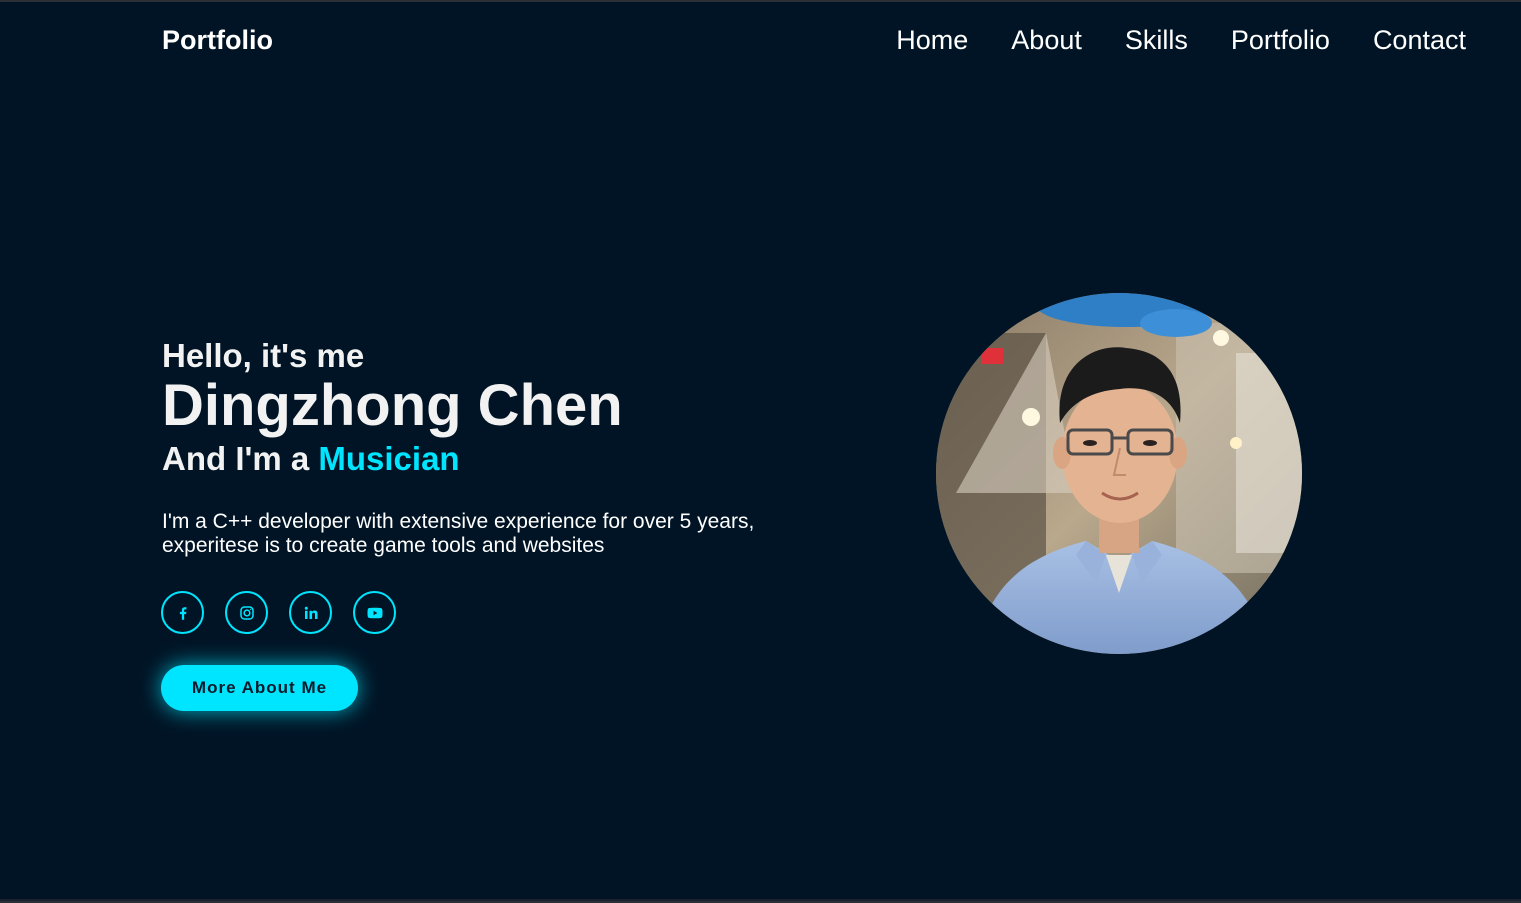  I want to click on nav-skills: Skills, so click(1156, 40).